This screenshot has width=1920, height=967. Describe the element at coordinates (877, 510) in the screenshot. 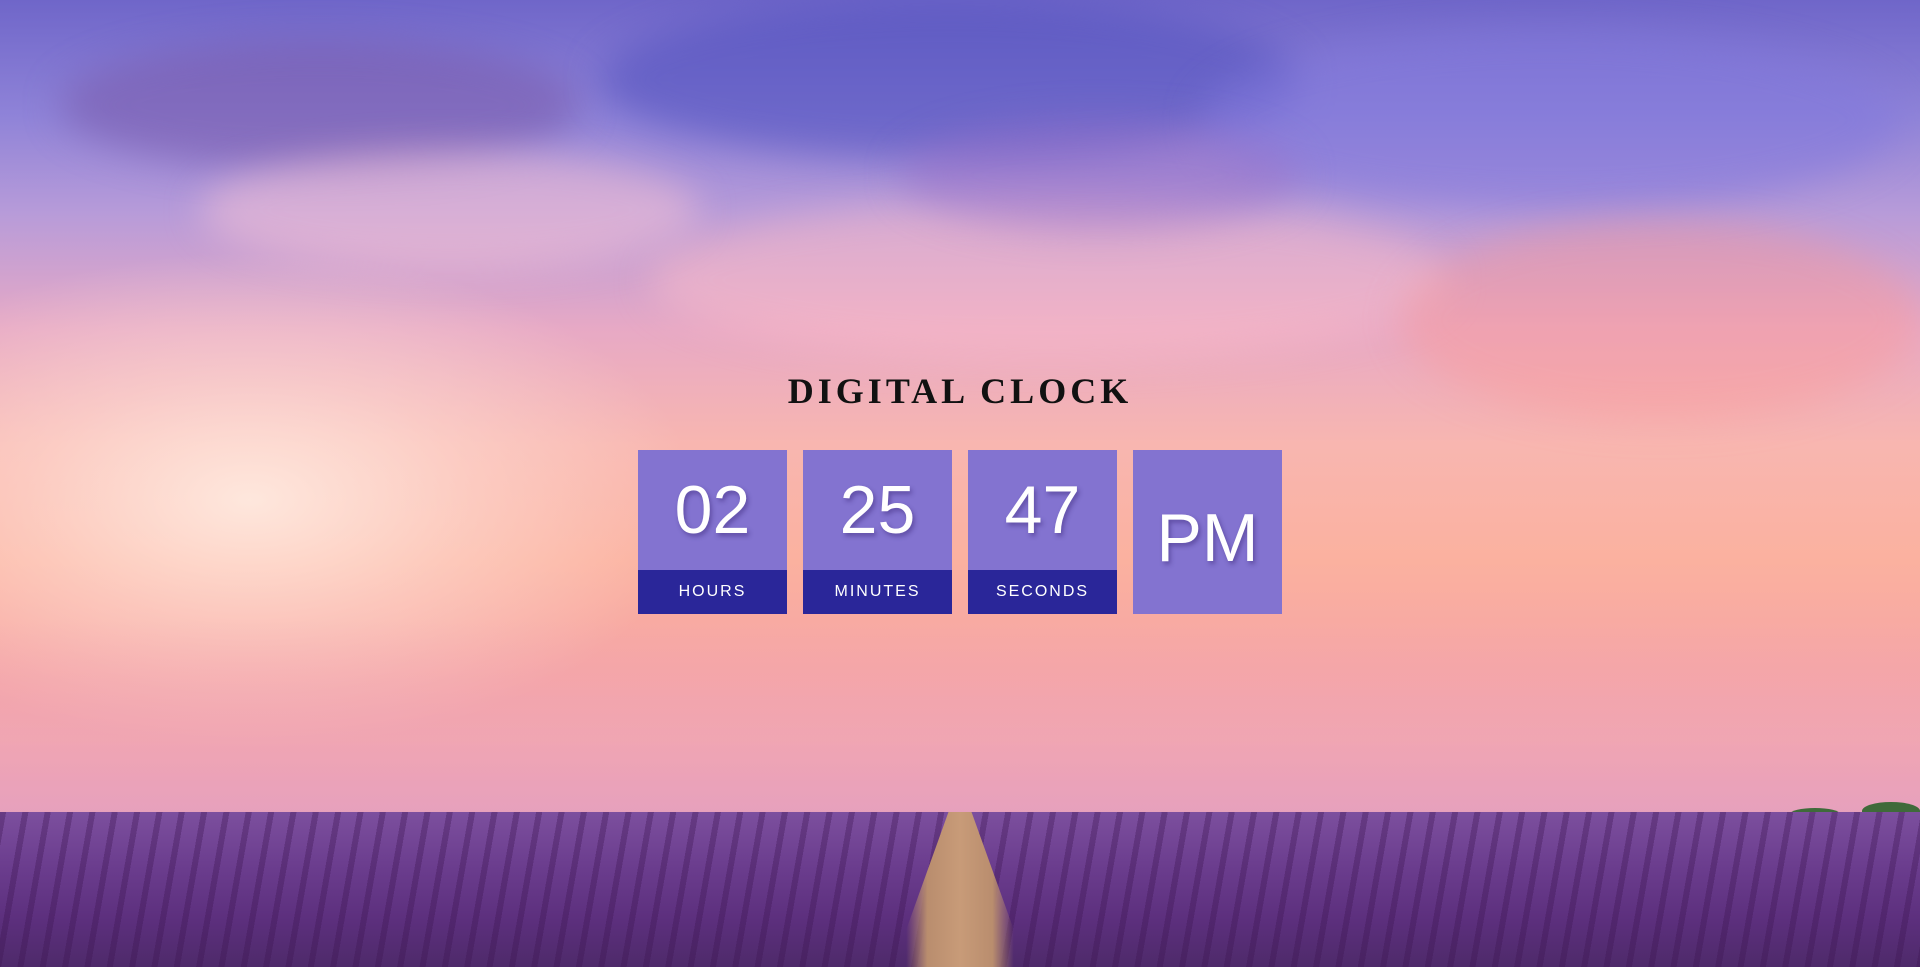

I see `minutes-value: 25` at that location.